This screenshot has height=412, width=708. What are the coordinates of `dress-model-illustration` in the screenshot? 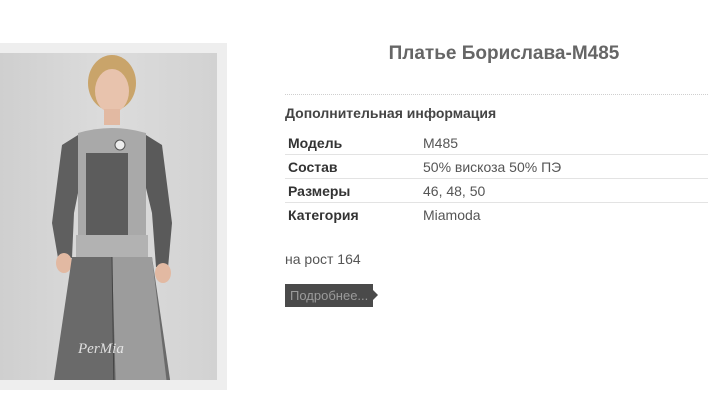 It's located at (112, 217).